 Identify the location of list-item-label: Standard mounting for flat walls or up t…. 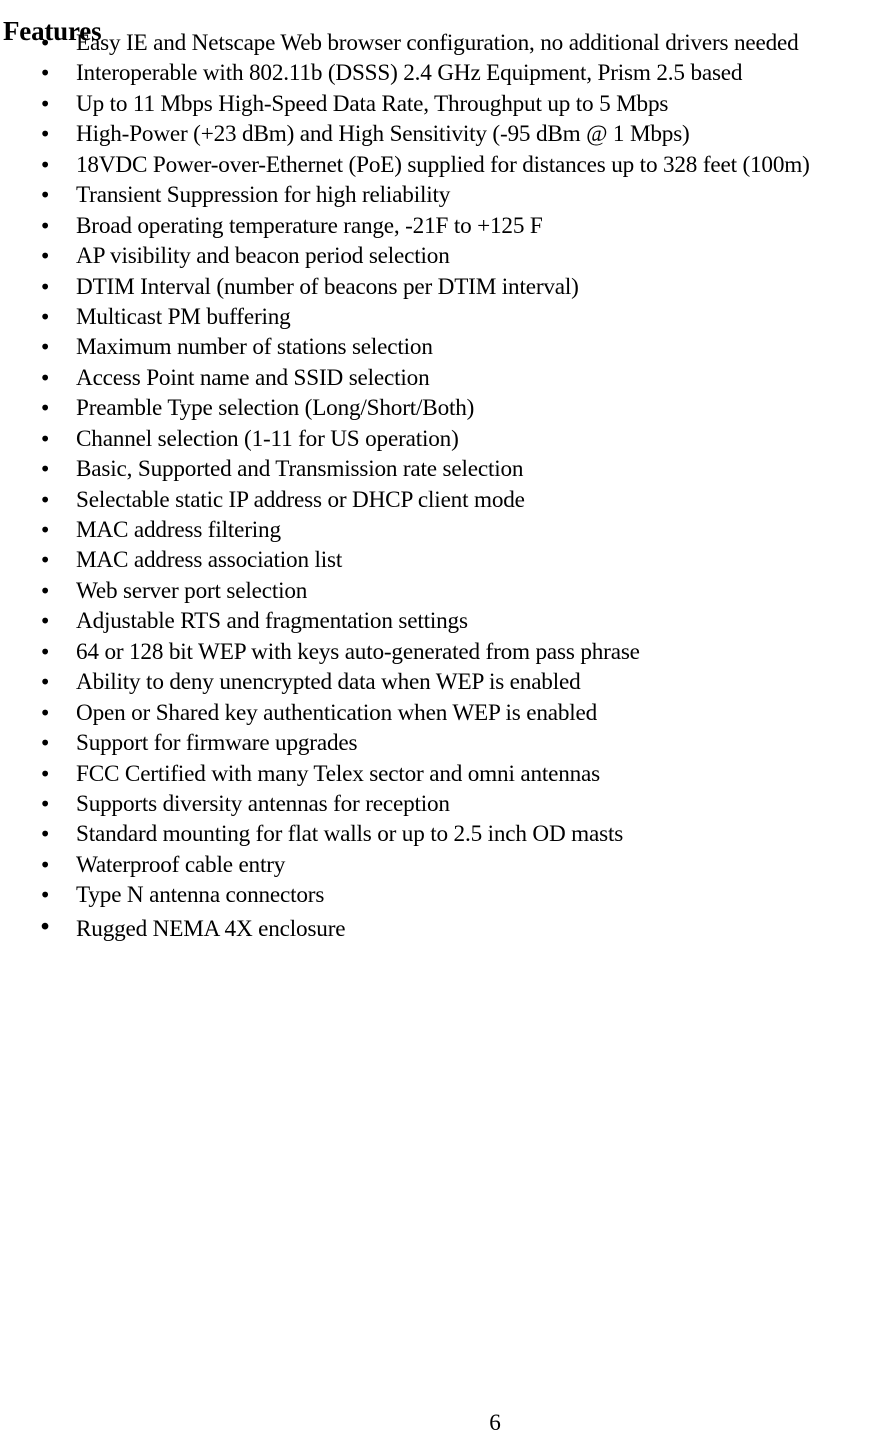
(350, 834).